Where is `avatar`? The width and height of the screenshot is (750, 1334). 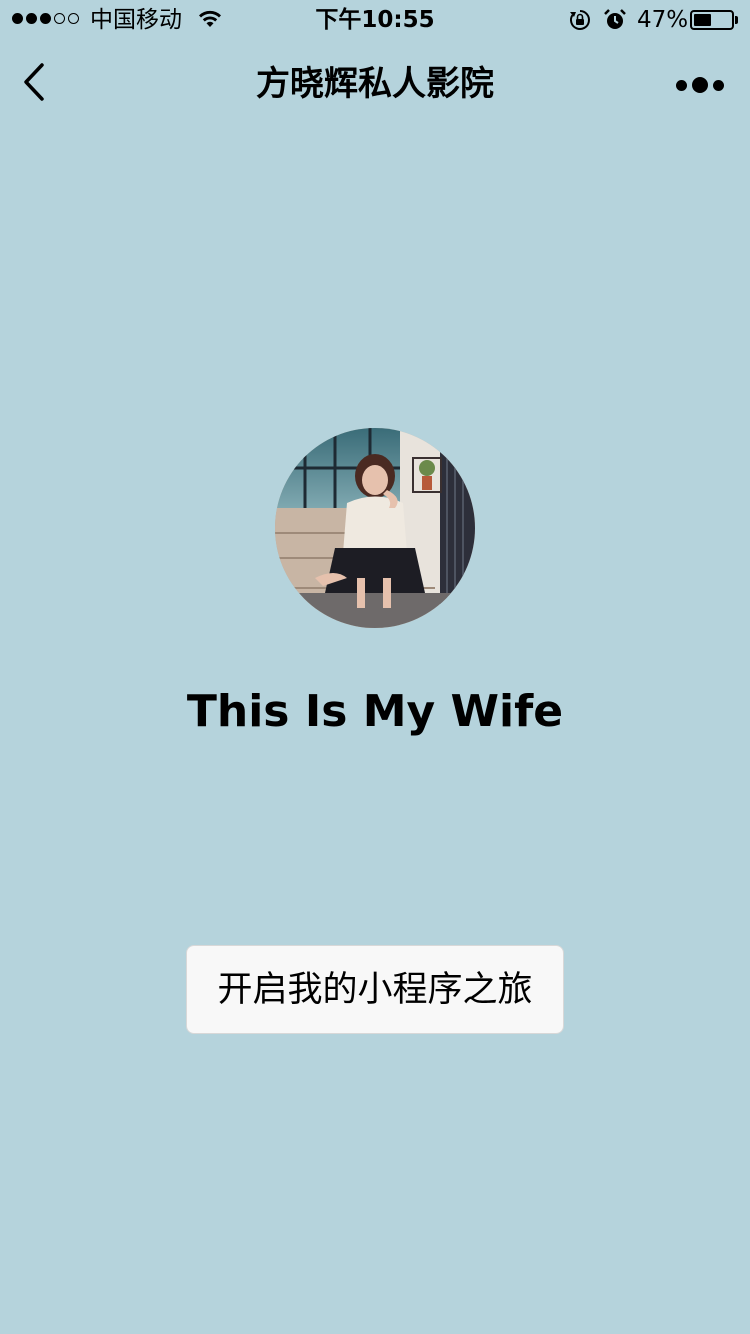
avatar is located at coordinates (375, 528).